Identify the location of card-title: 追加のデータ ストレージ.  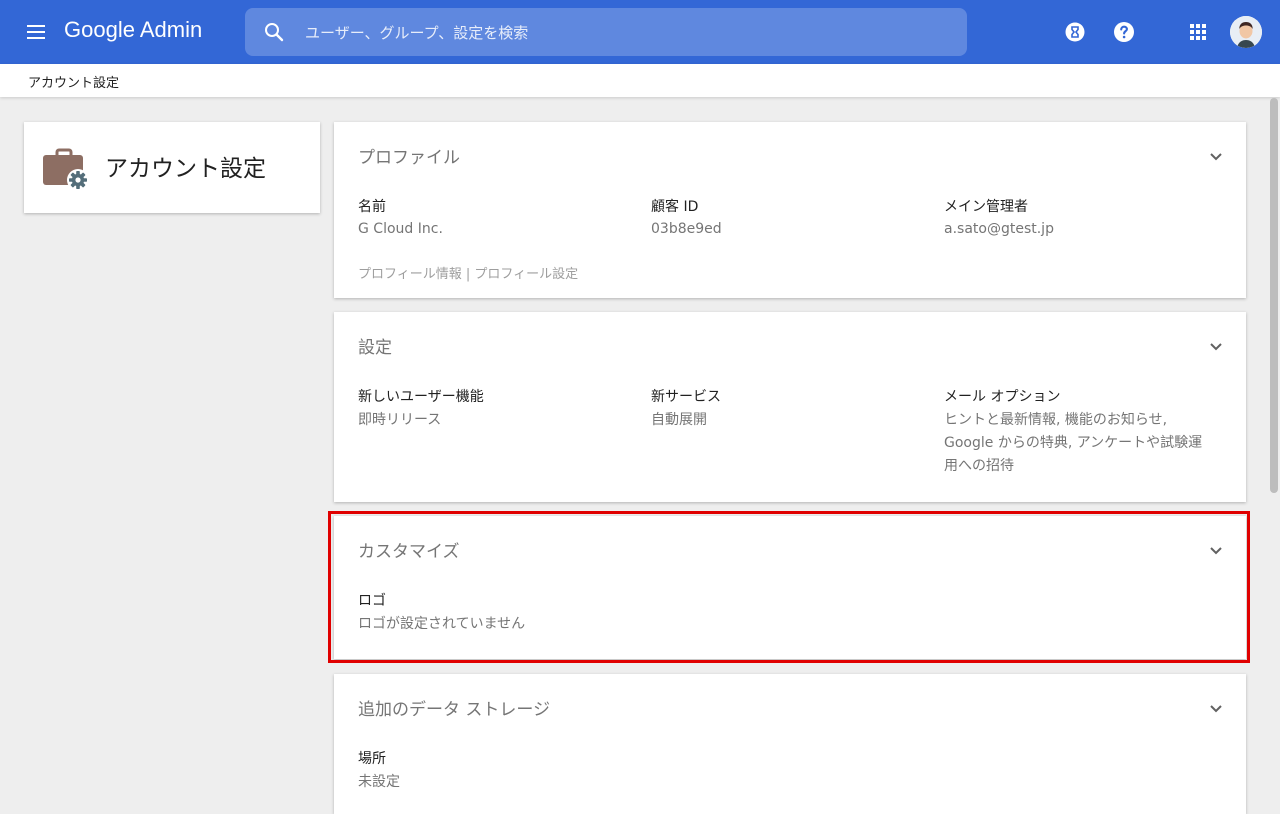
(454, 710).